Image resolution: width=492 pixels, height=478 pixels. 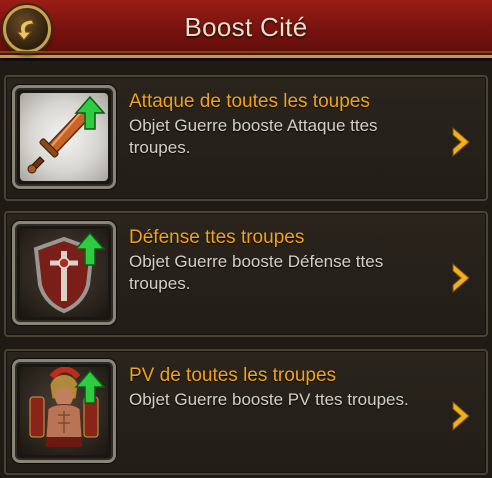 I want to click on boost-description: Objet Guerre booste PV ttes troupes., so click(x=269, y=399).